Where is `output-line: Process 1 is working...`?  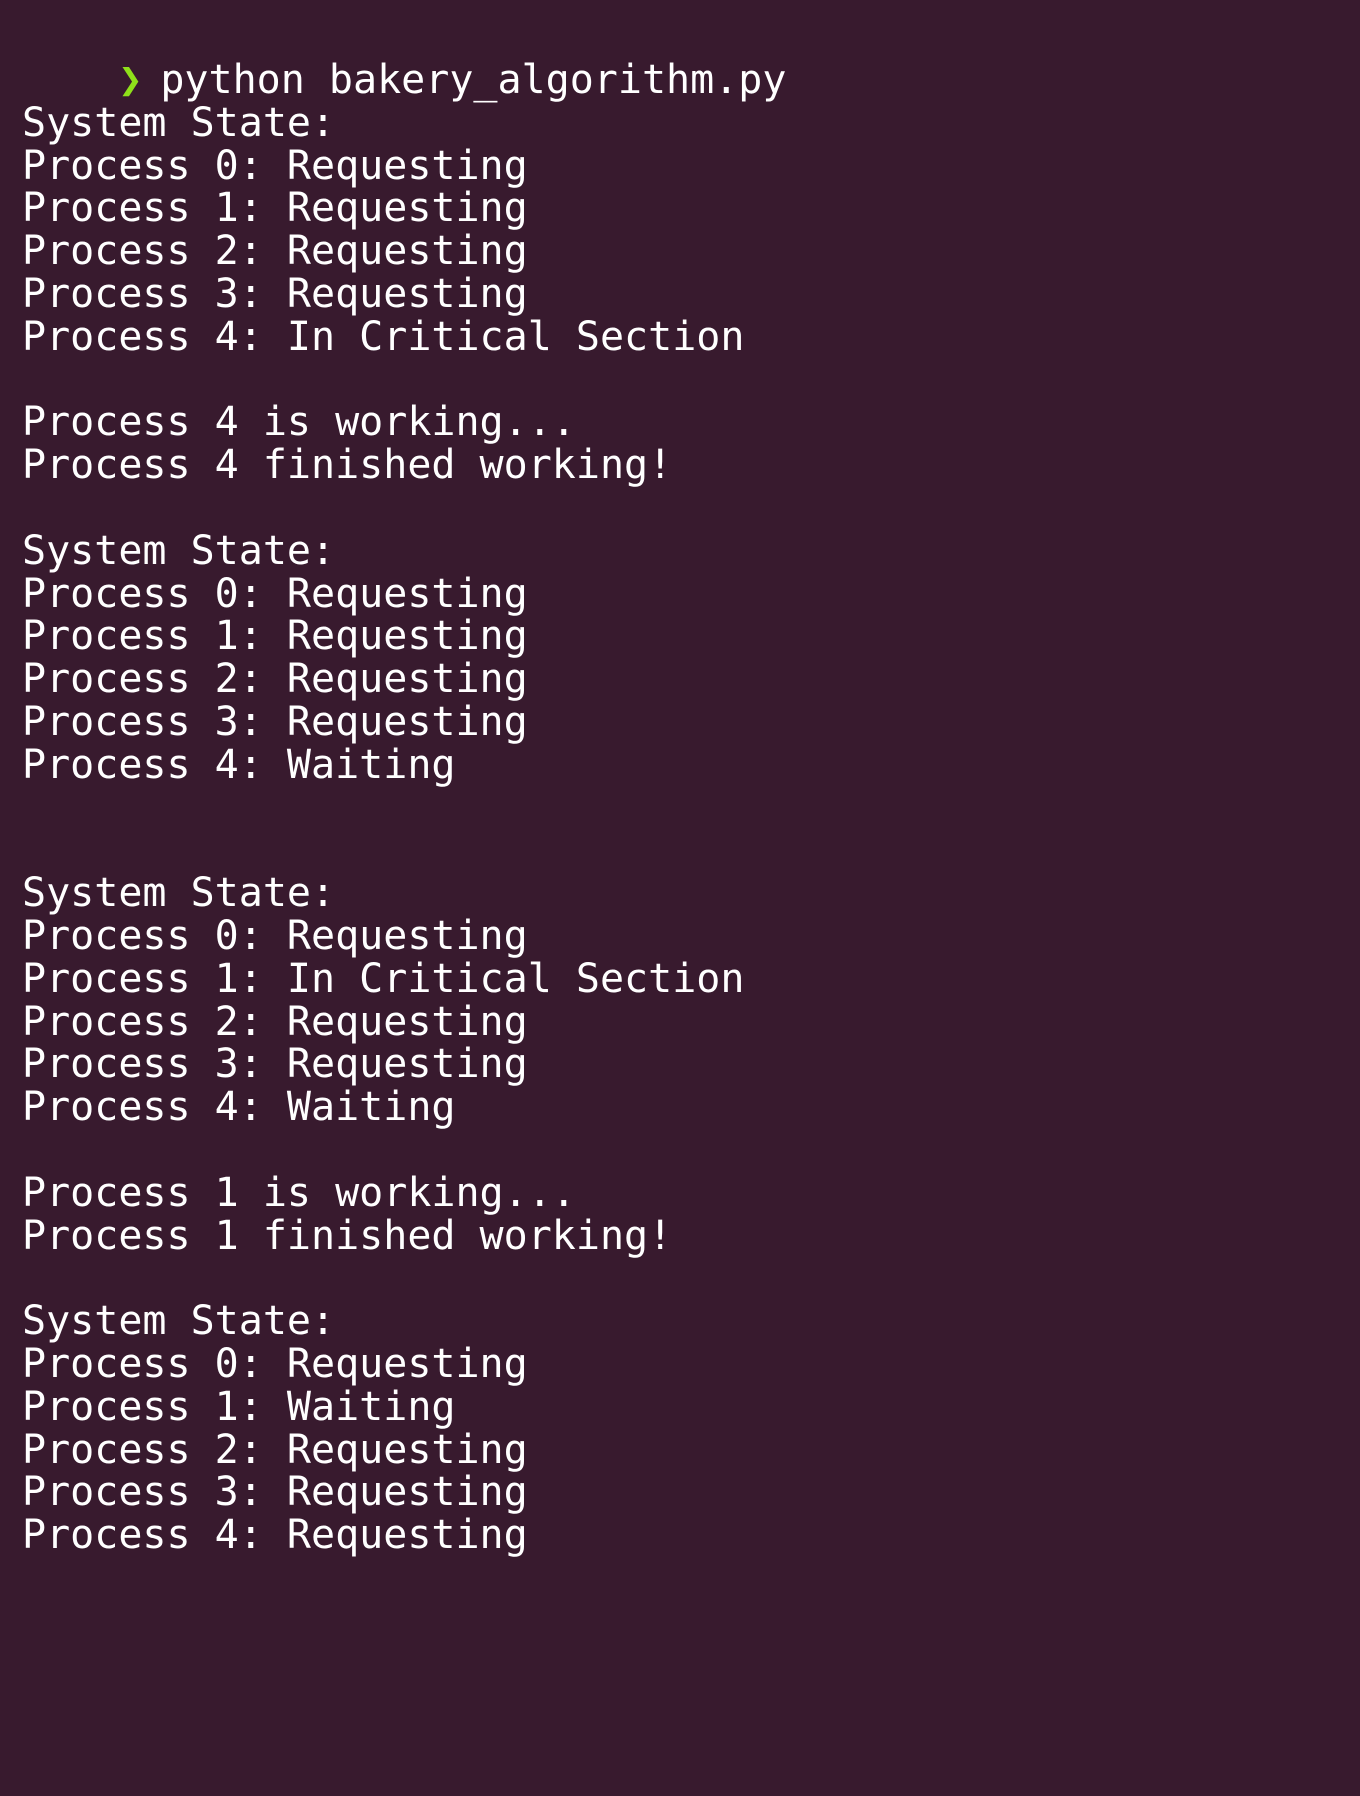 output-line: Process 1 is working... is located at coordinates (299, 1193).